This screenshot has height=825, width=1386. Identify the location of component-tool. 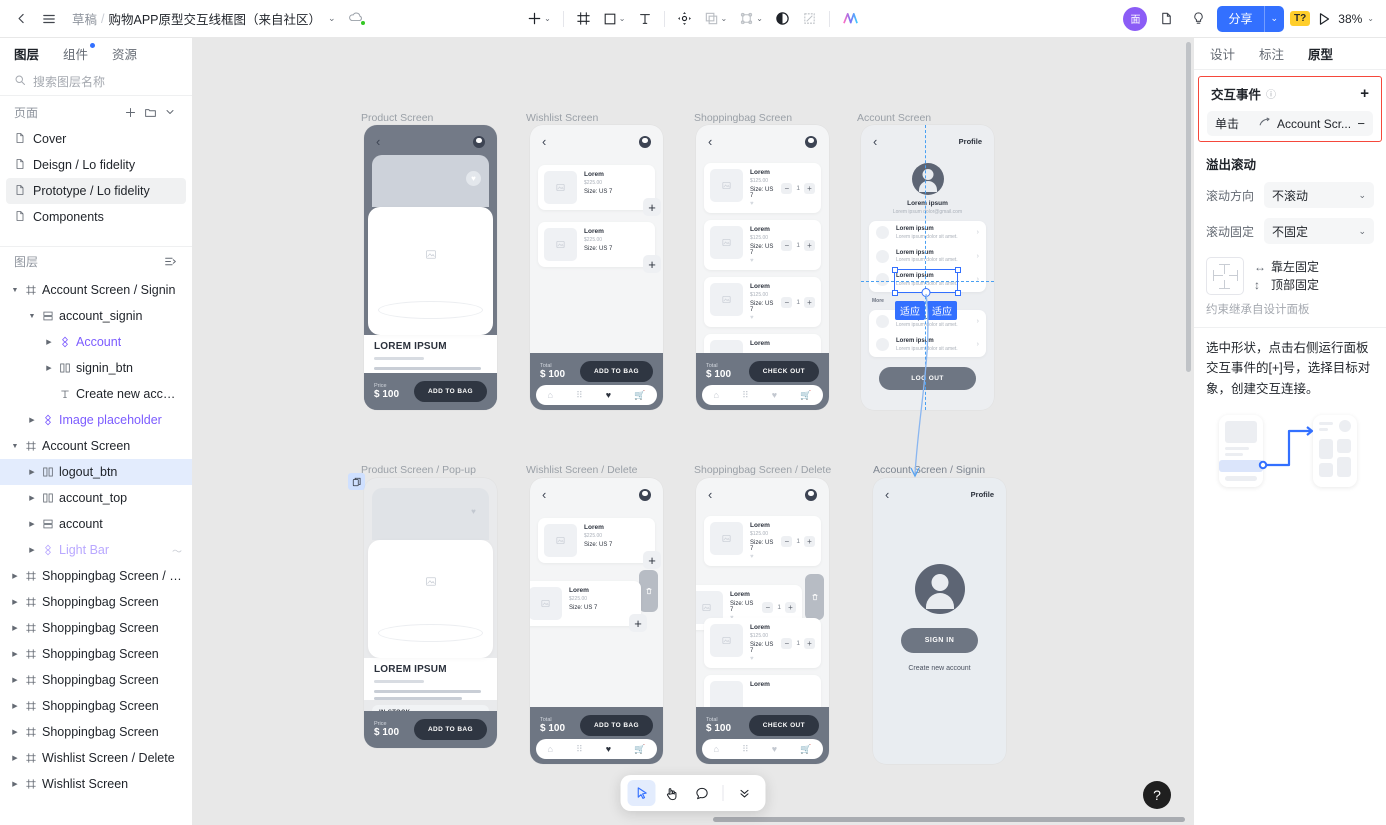
(684, 19).